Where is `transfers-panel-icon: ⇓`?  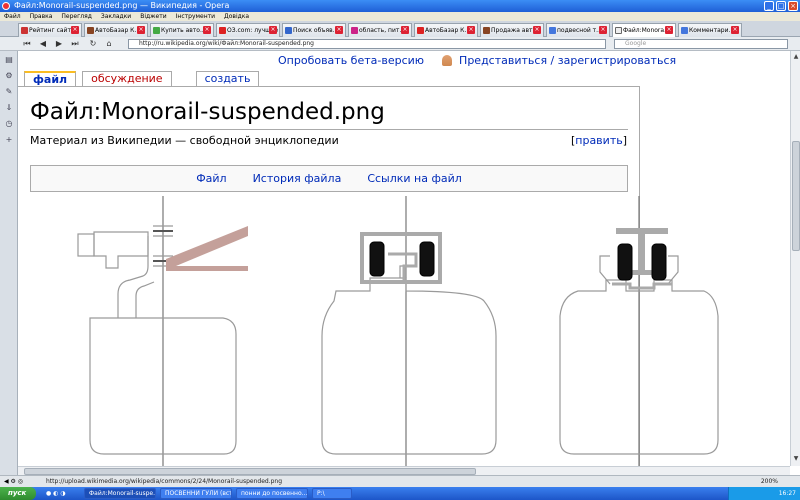
transfers-panel-icon: ⇓ is located at coordinates (9, 108).